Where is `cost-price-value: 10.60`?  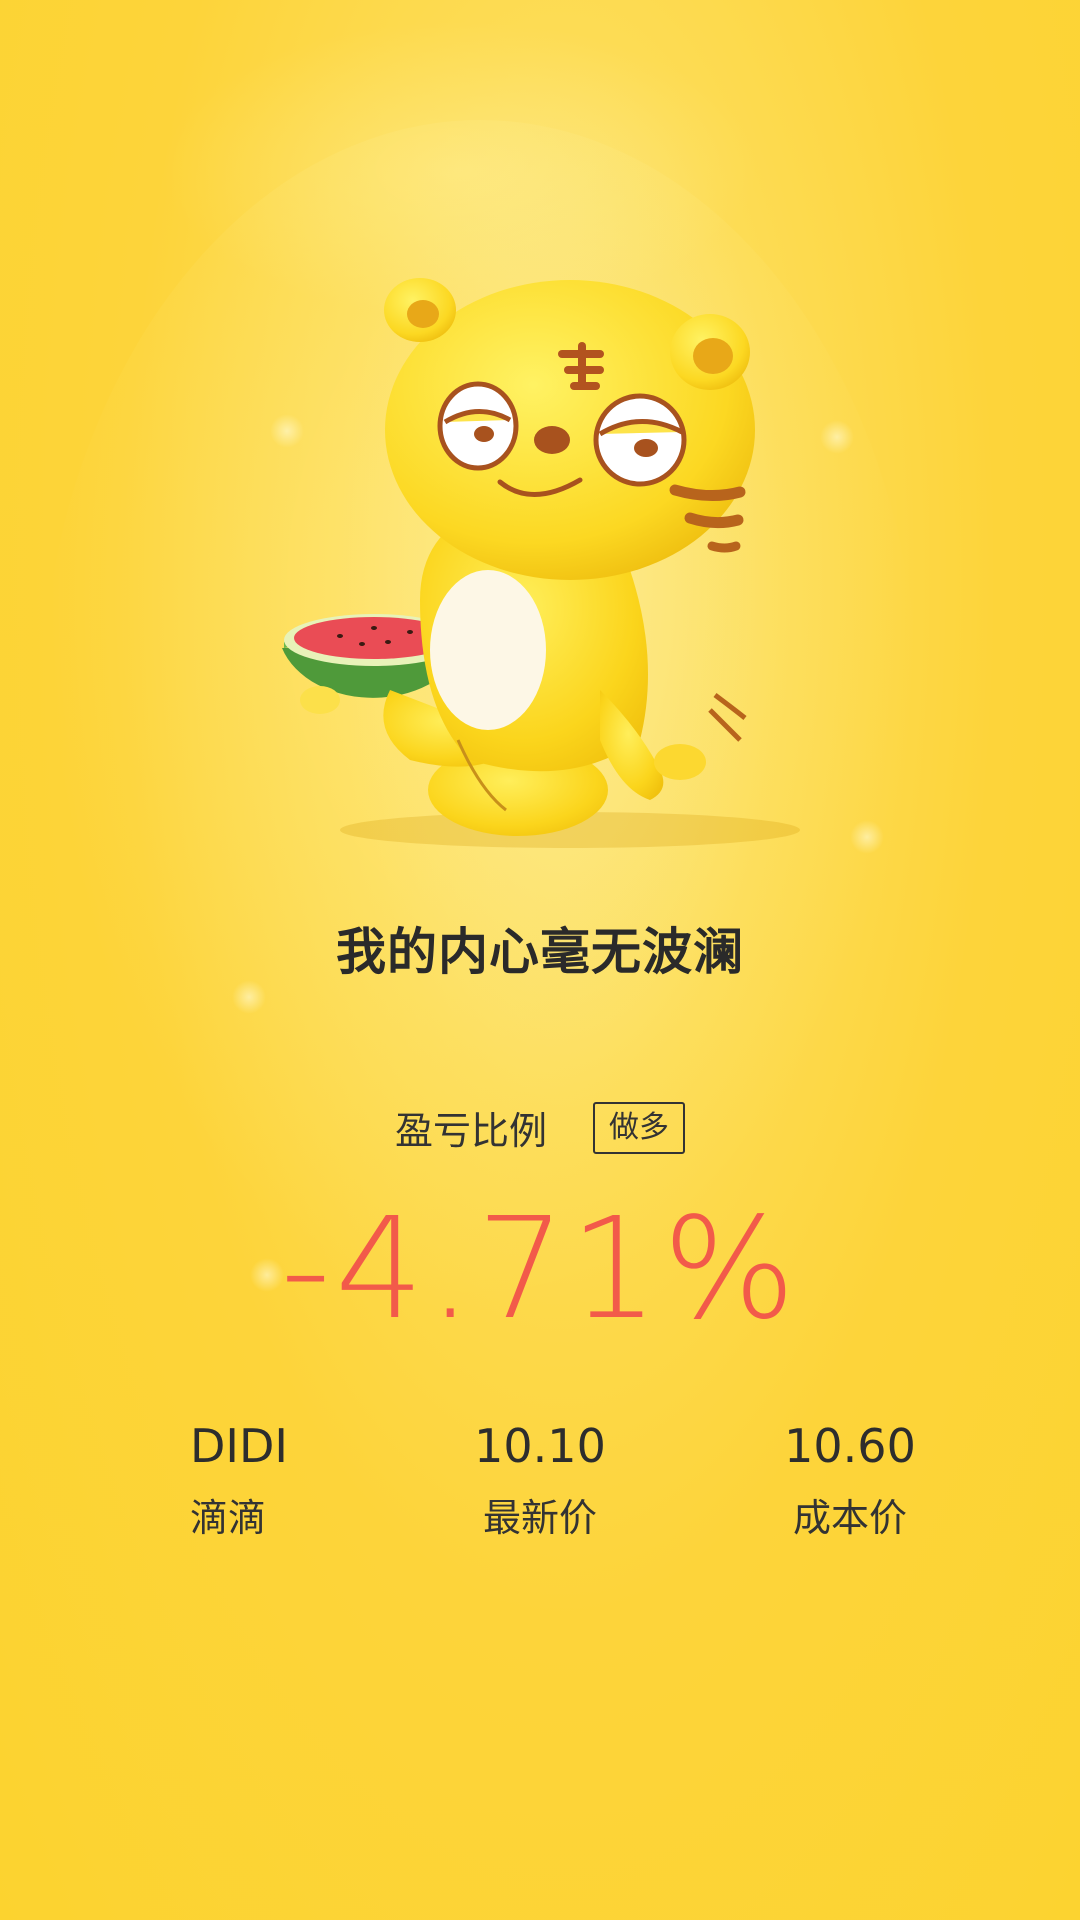 cost-price-value: 10.60 is located at coordinates (850, 1446).